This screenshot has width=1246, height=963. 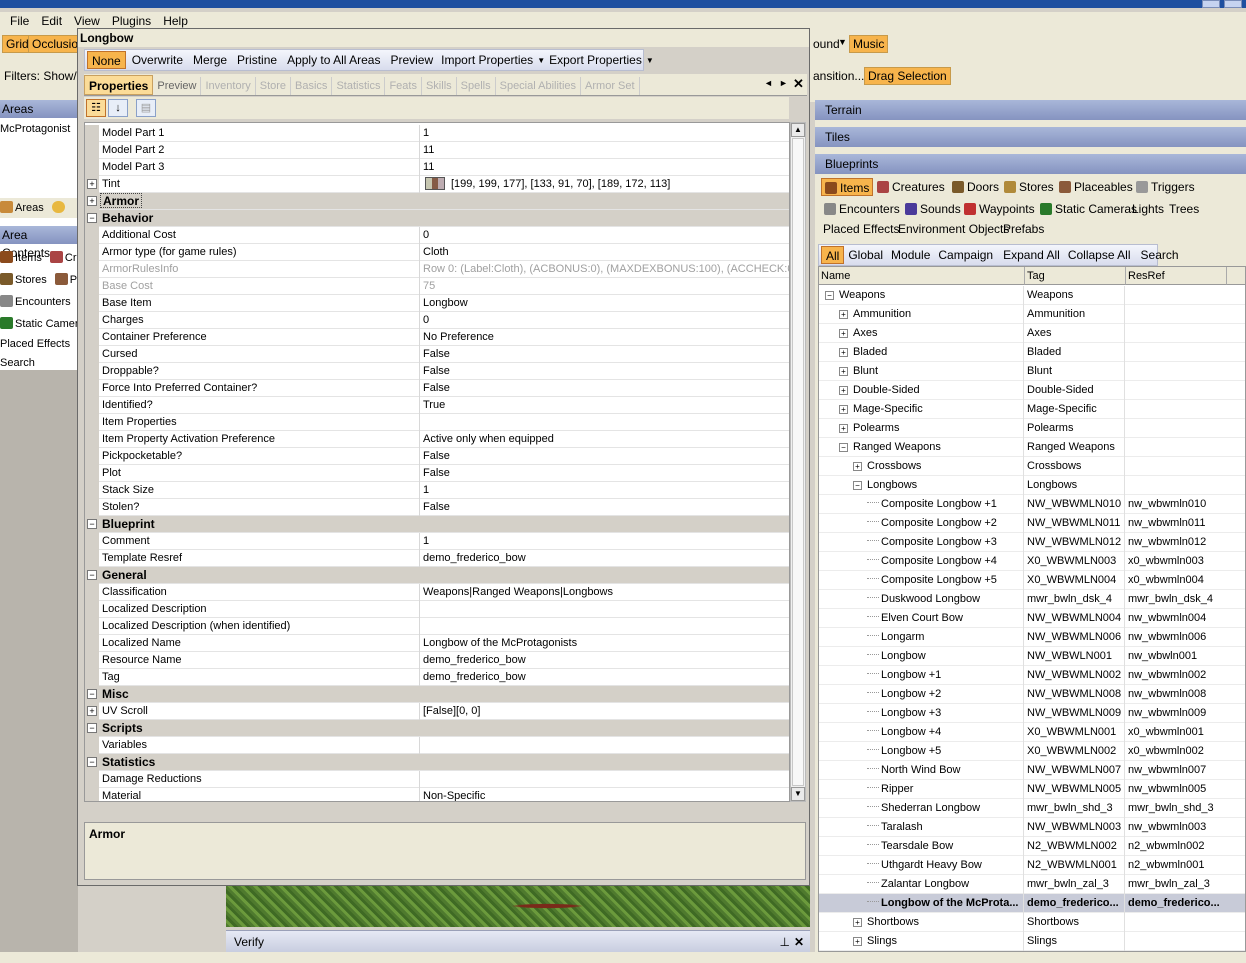 I want to click on bp-triggers: Triggers, so click(x=1165, y=187).